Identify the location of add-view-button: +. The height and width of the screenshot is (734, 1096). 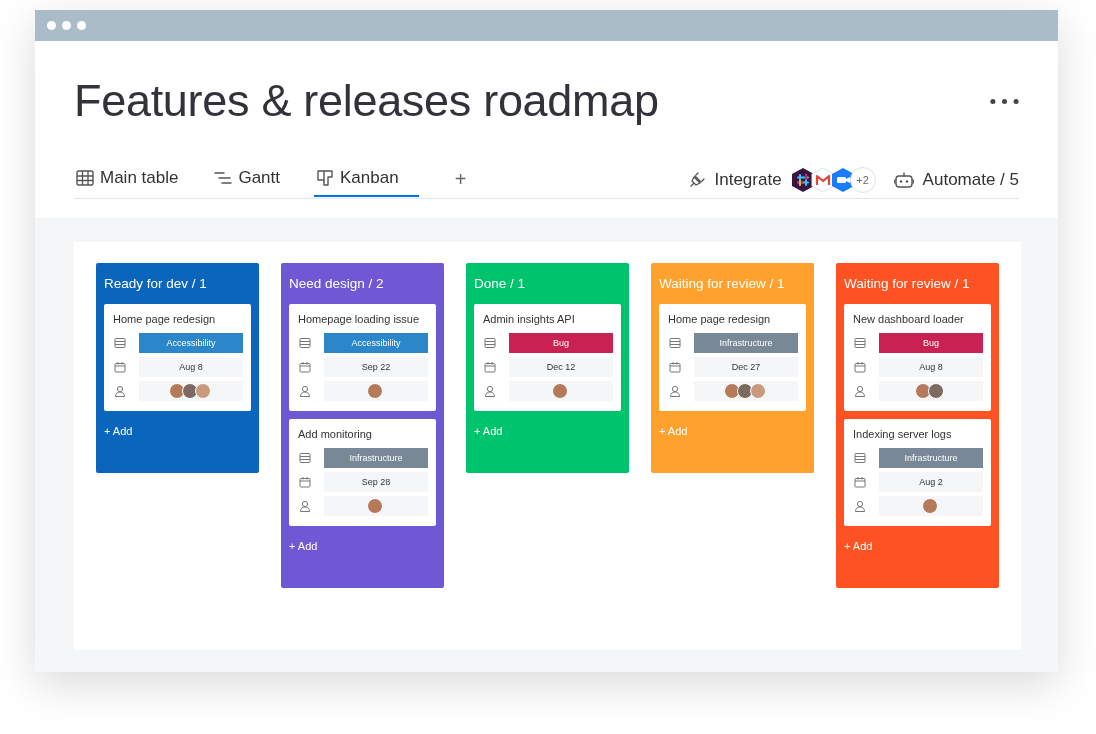
(460, 179).